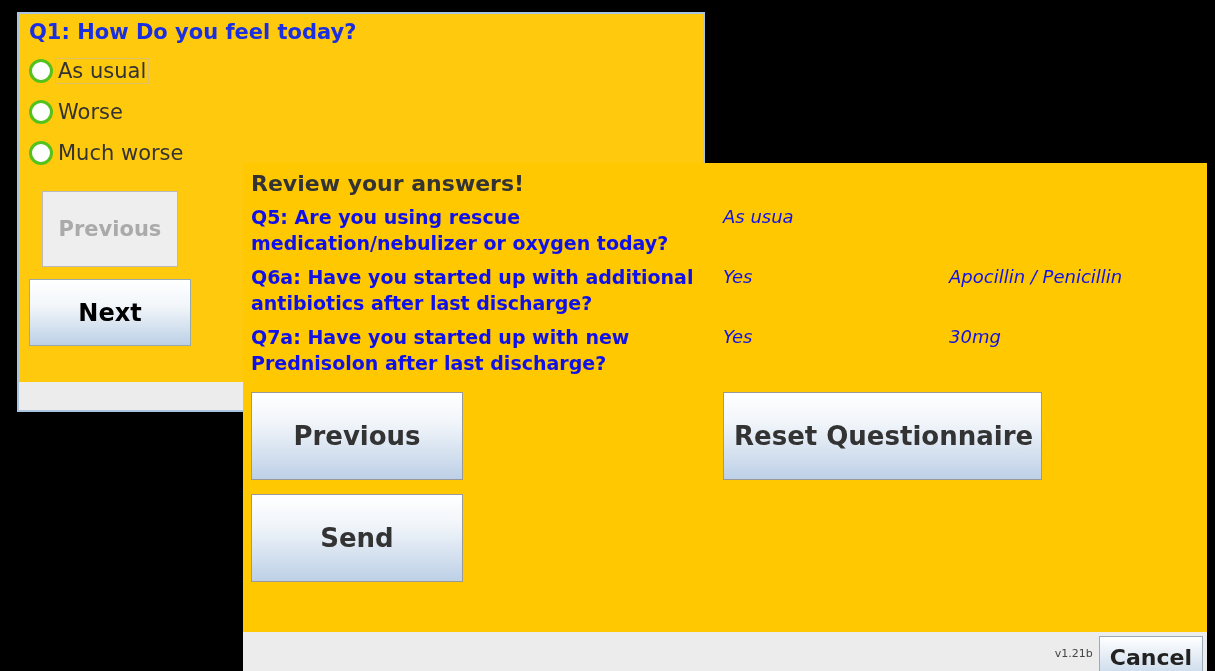 The image size is (1215, 671). I want to click on cancel-button: Cancel, so click(1150, 653).